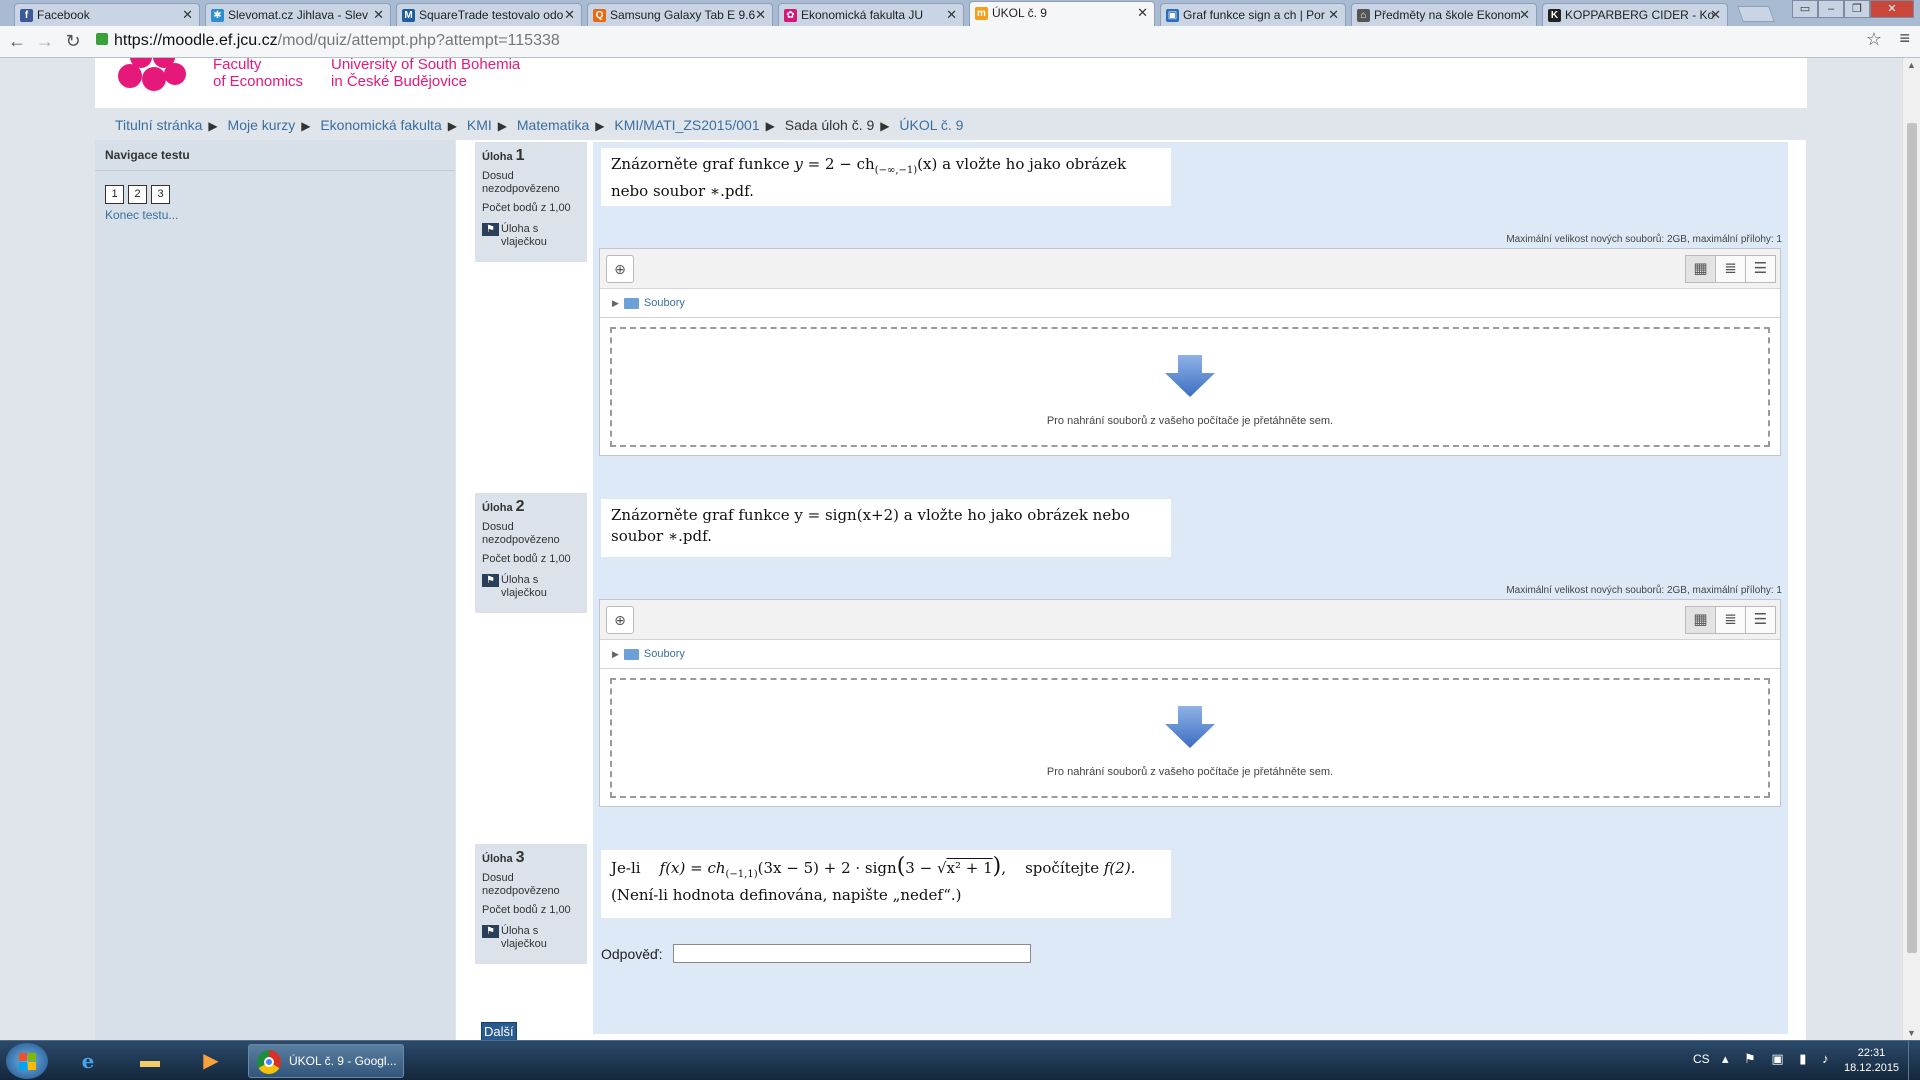 The image size is (1920, 1080). What do you see at coordinates (88, 1061) in the screenshot?
I see `internet-explorer-icon: e` at bounding box center [88, 1061].